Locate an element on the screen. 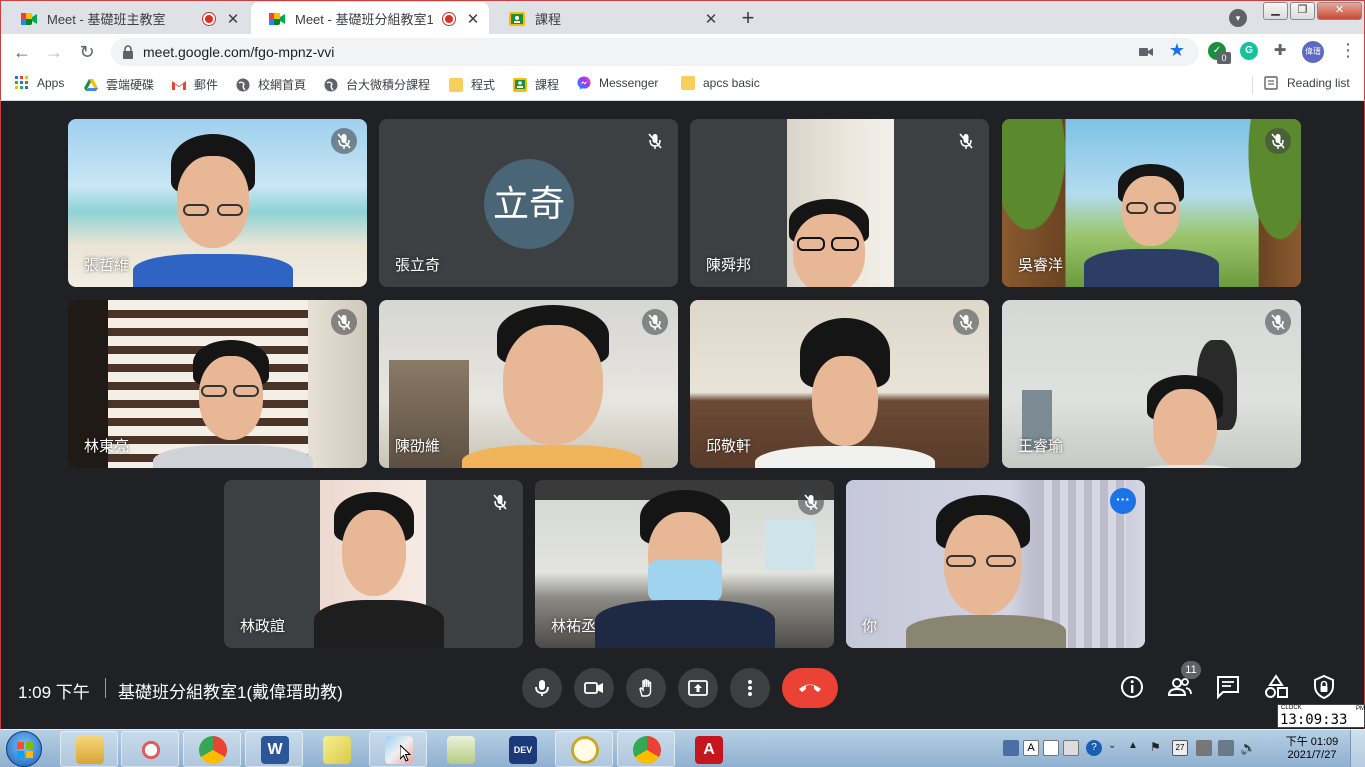  grammarly-icon: G is located at coordinates (1249, 51).